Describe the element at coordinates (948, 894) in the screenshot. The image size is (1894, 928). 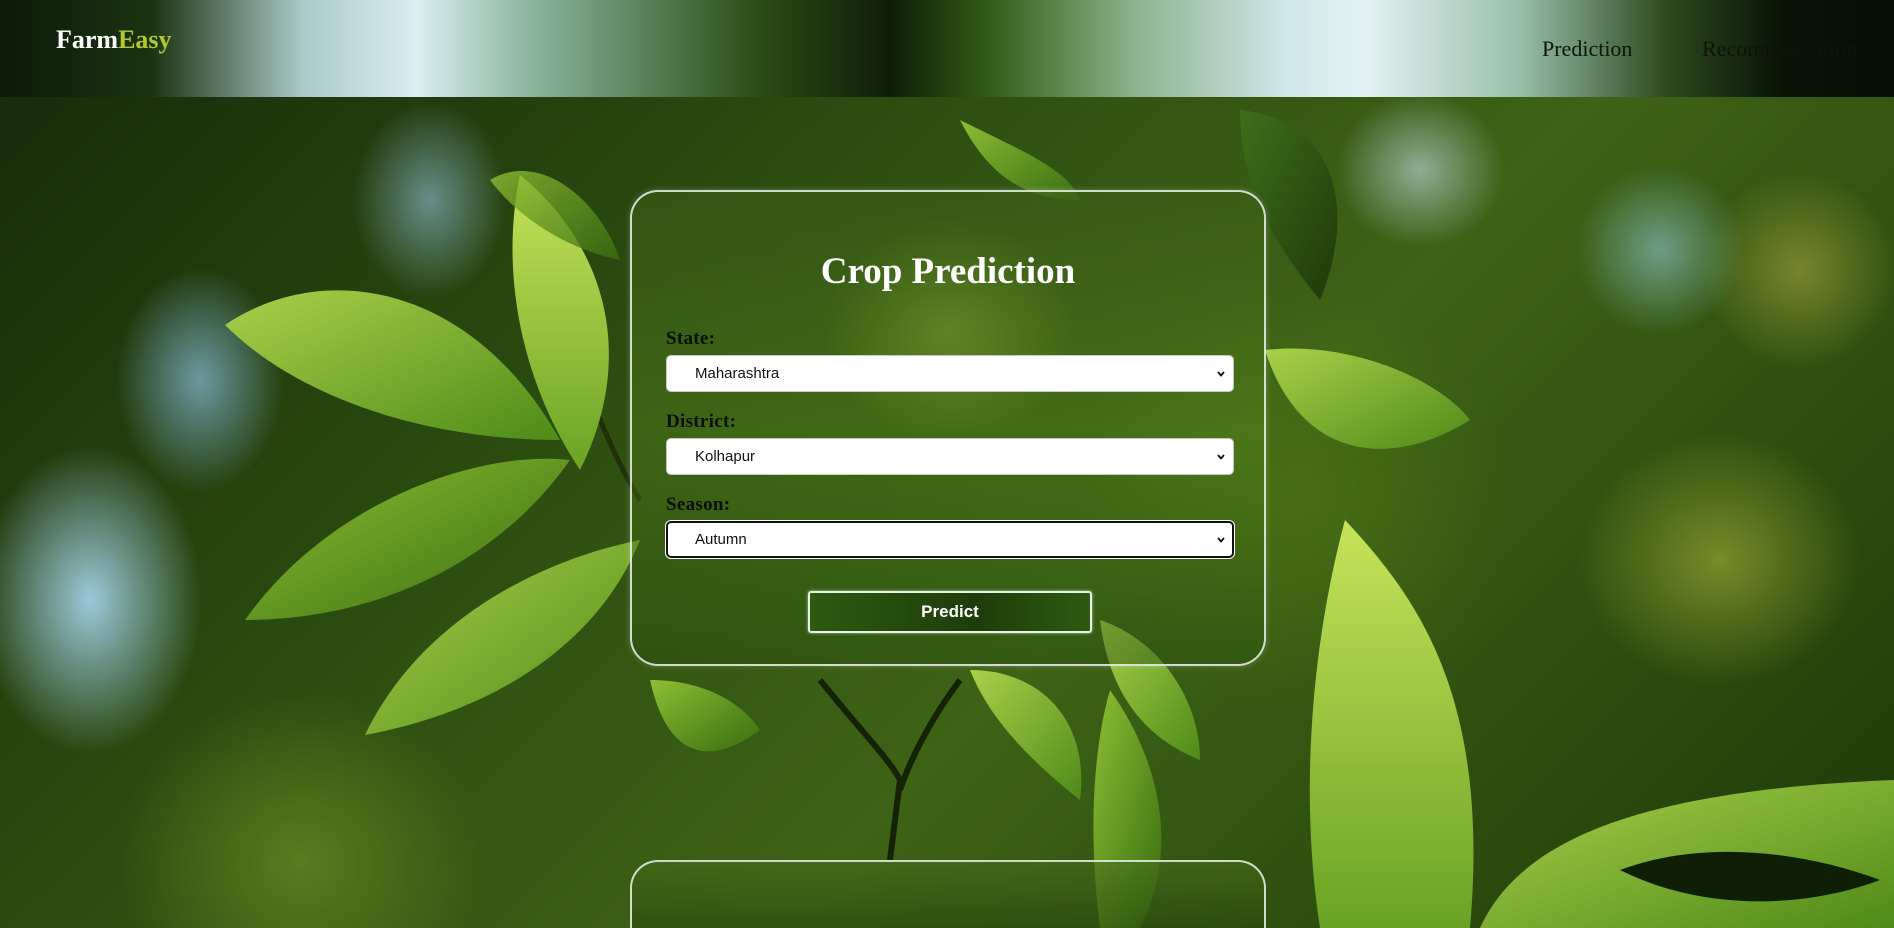
I see `results-card` at that location.